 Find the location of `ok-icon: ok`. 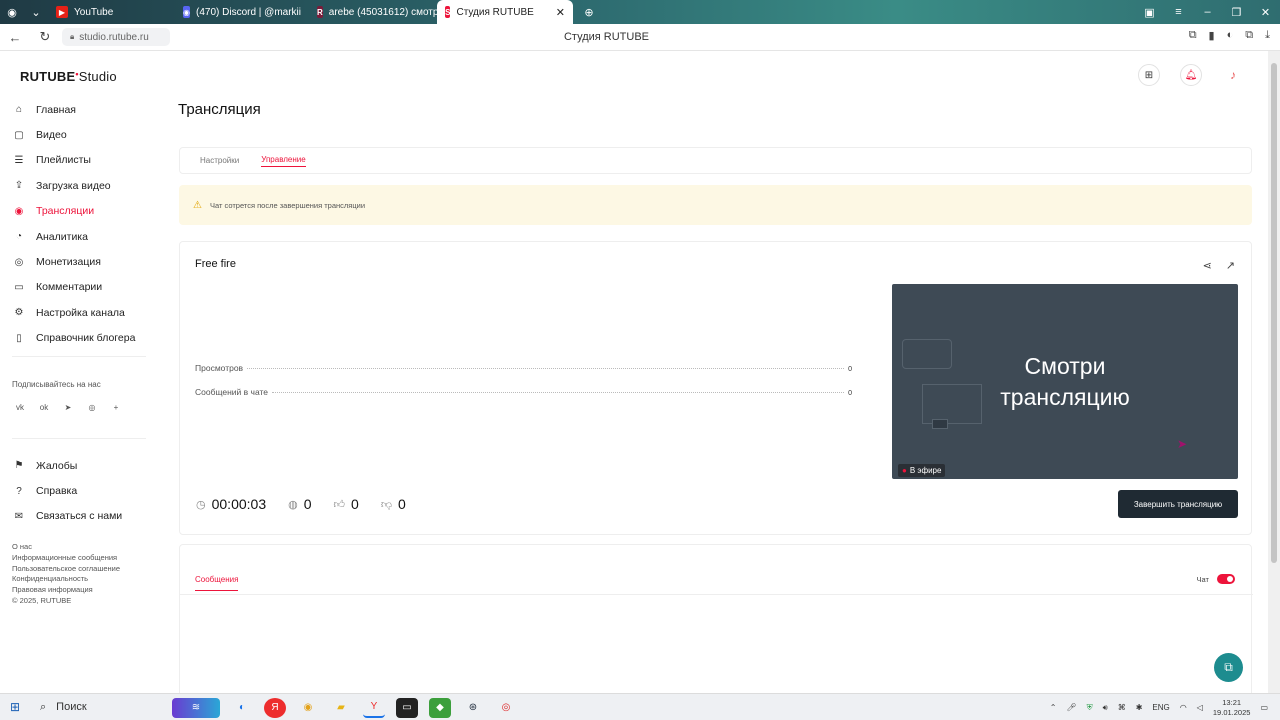

ok-icon: ok is located at coordinates (44, 407).